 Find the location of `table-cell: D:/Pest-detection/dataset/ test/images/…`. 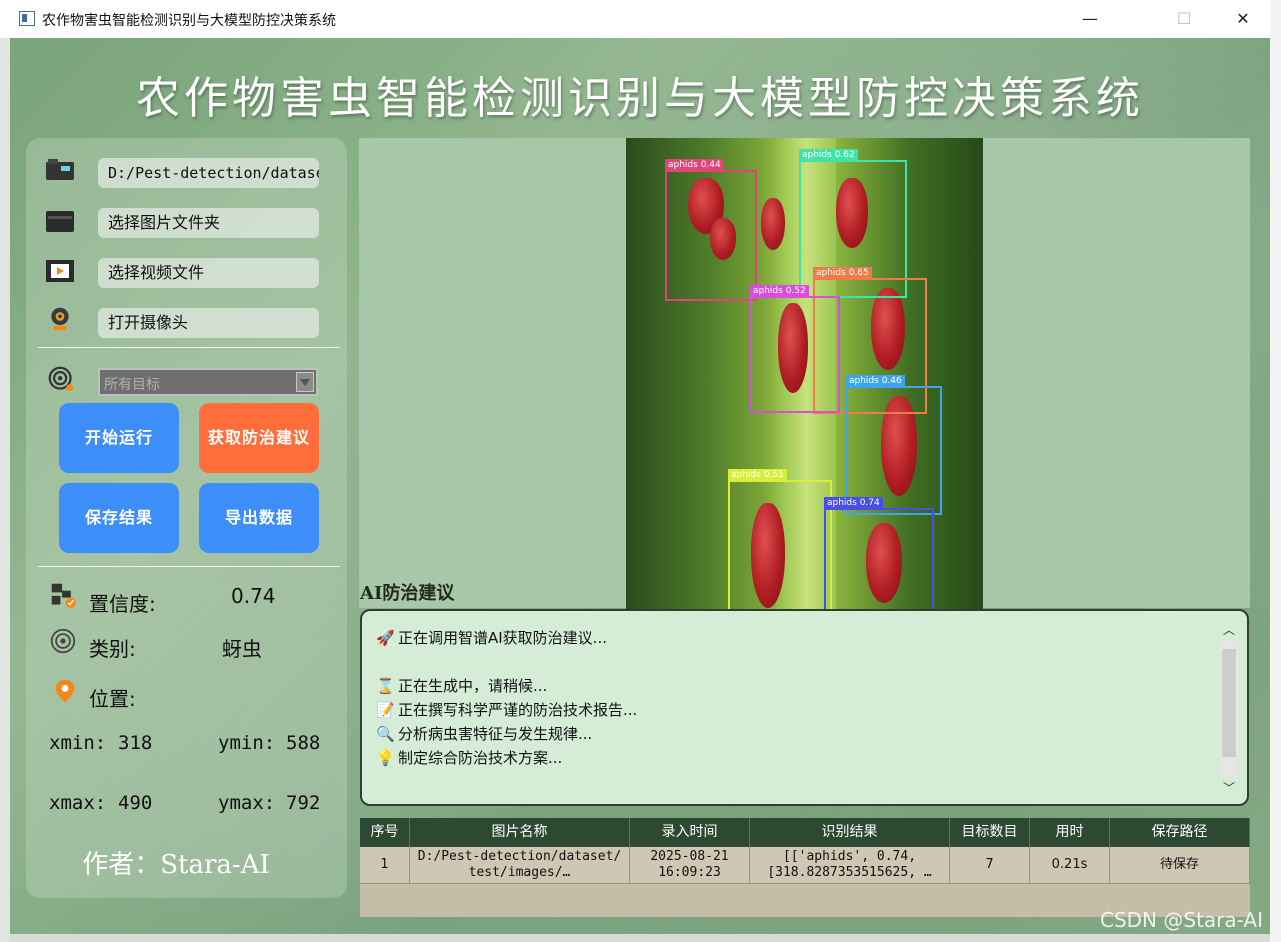

table-cell: D:/Pest-detection/dataset/ test/images/… is located at coordinates (520, 865).